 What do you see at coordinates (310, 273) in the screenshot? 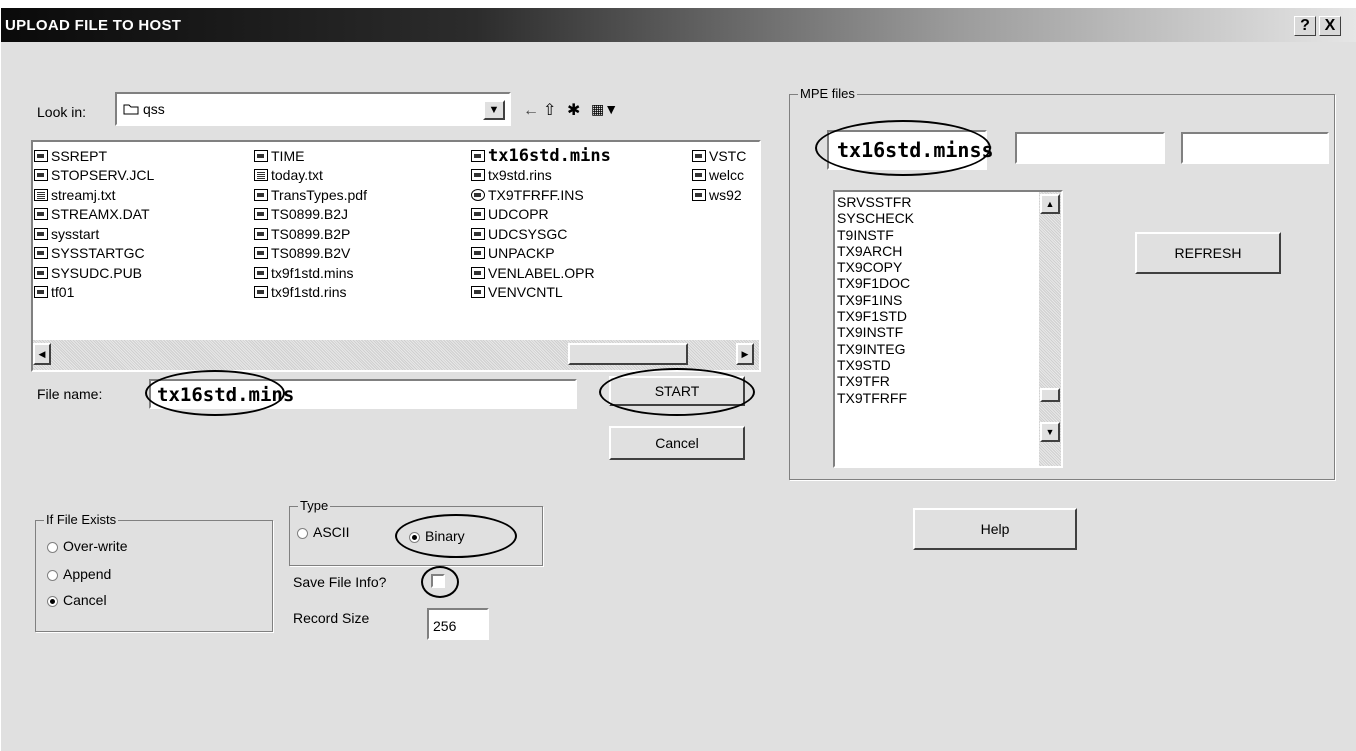
I see `file-item: tx9f1std.mins` at bounding box center [310, 273].